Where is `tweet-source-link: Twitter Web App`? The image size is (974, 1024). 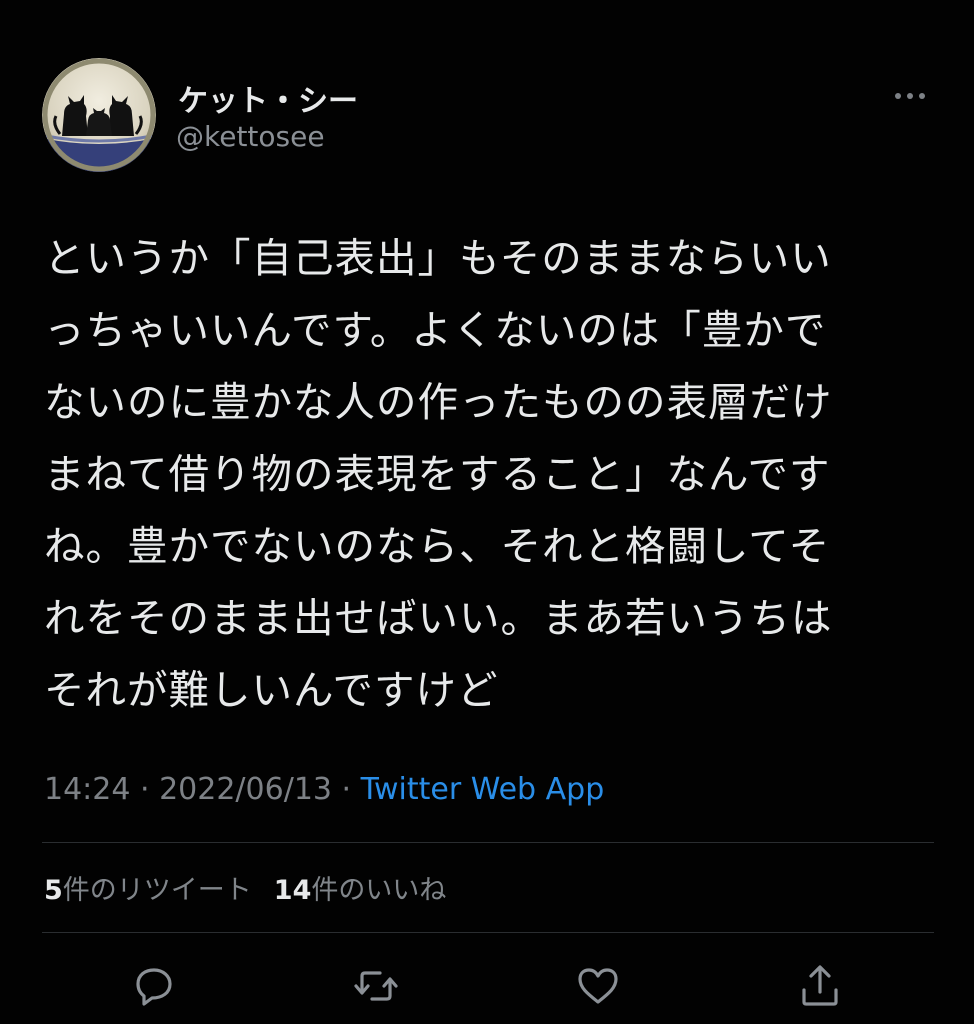 tweet-source-link: Twitter Web App is located at coordinates (483, 789).